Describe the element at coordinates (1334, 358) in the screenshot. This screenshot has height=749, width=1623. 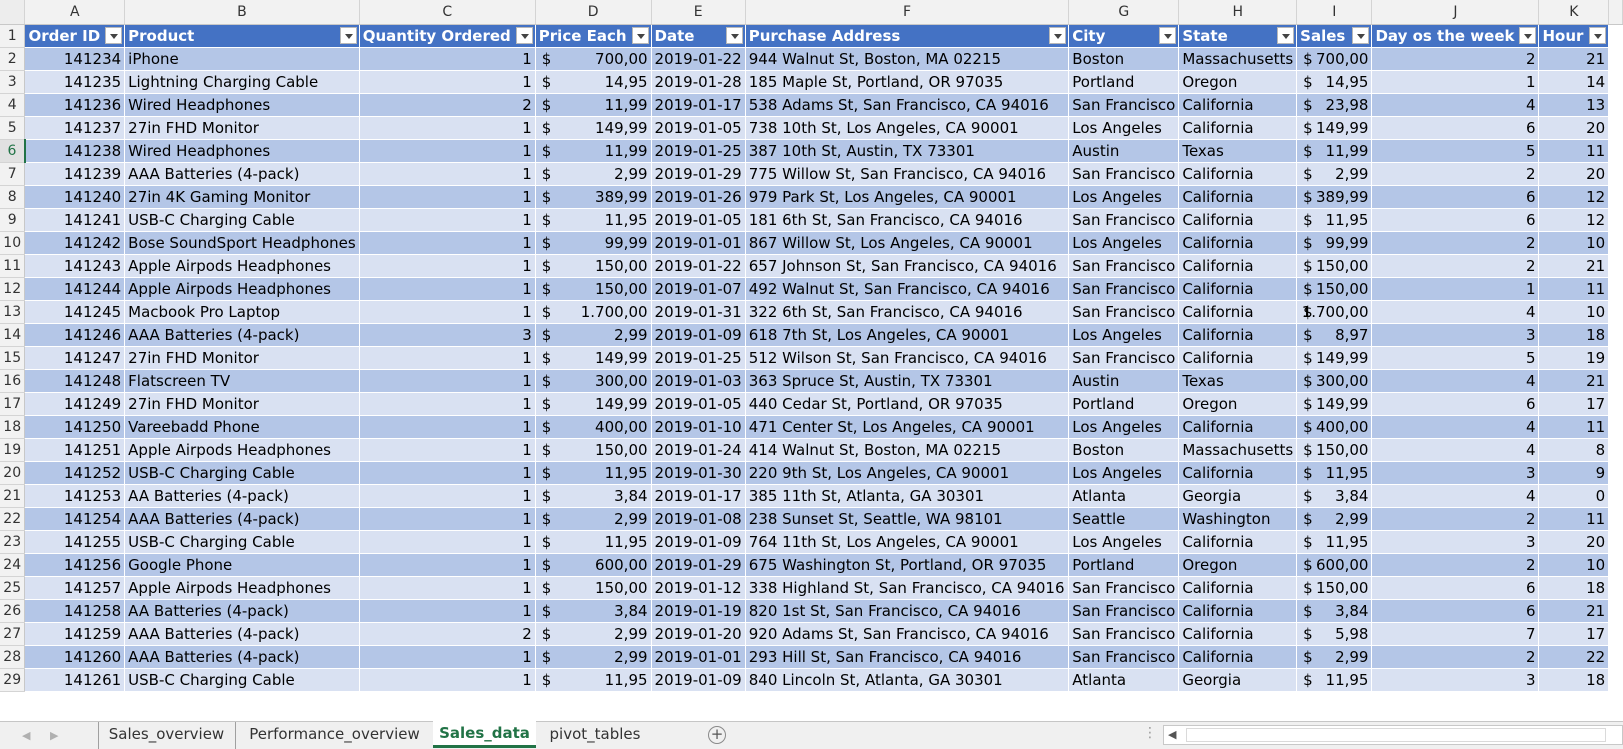
I see `cell-sales: $149,99` at that location.